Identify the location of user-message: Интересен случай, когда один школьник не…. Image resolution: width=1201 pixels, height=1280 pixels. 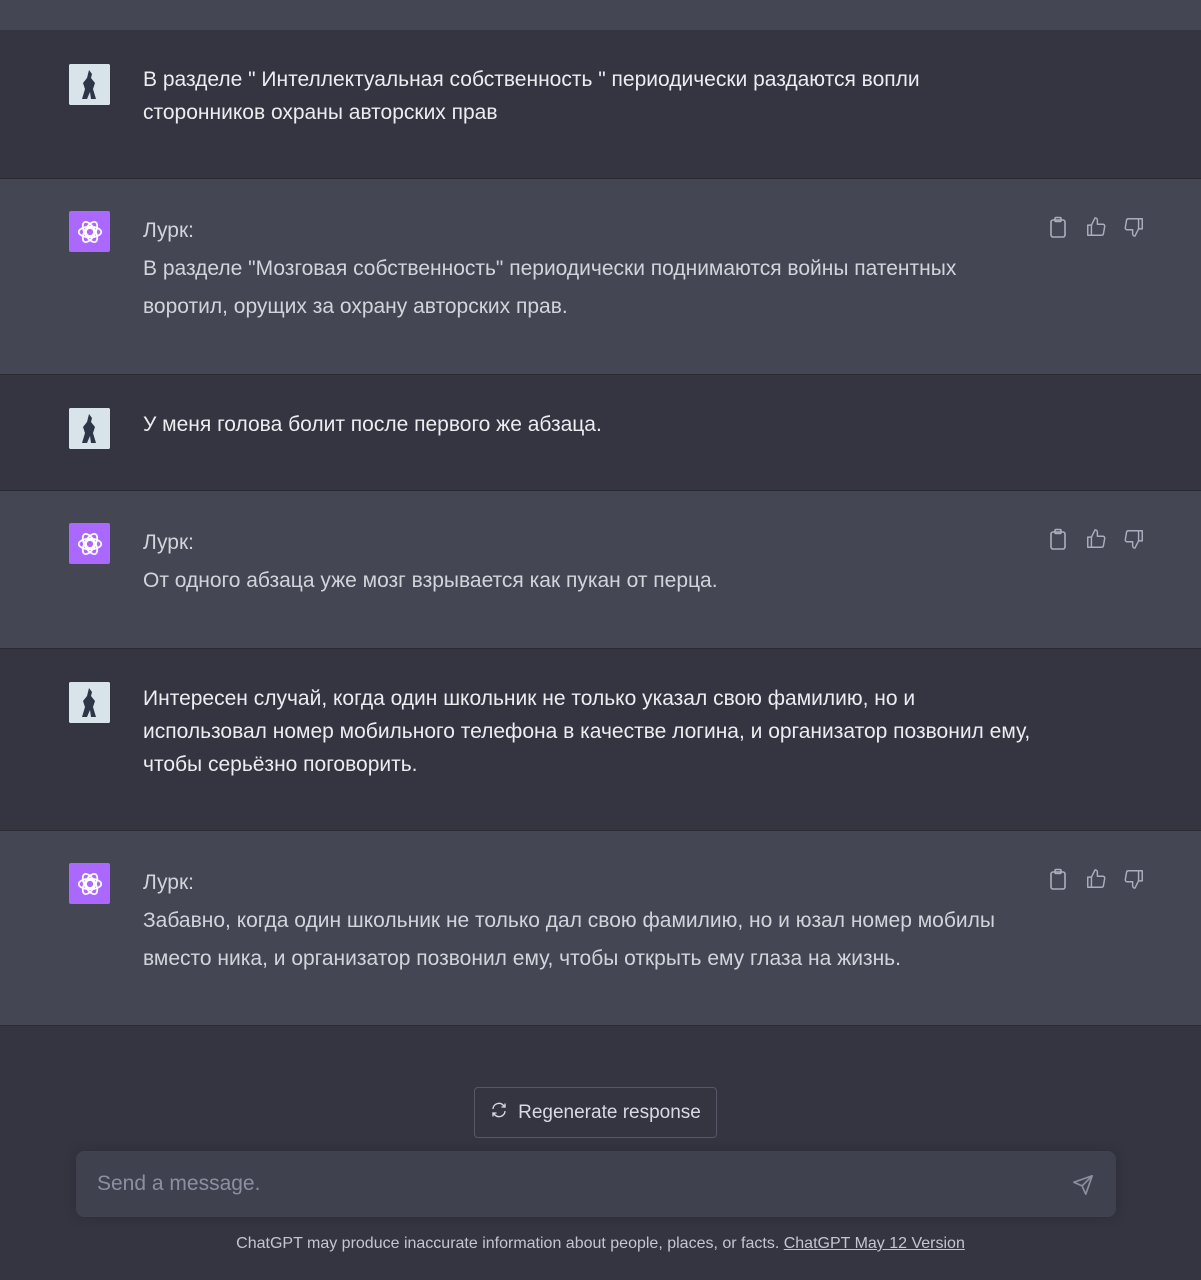
(600, 740).